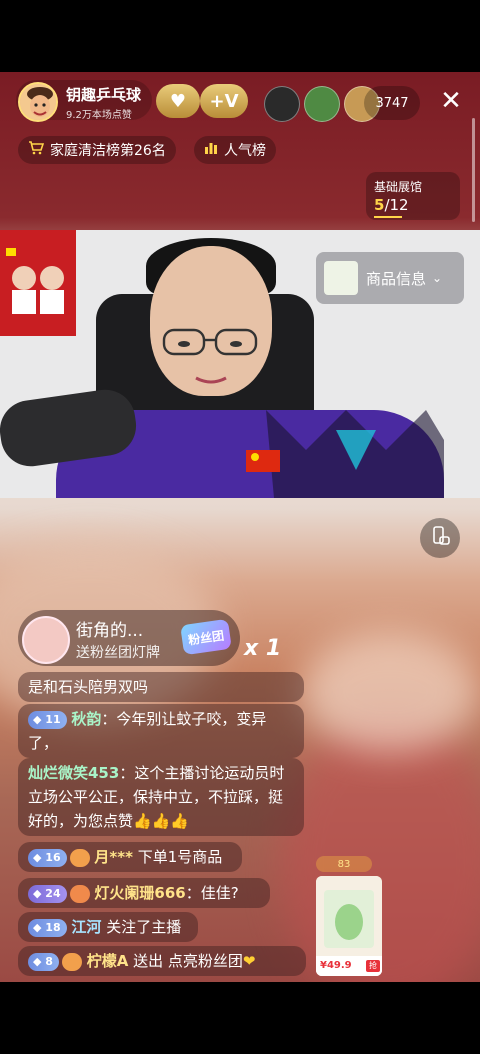 Image resolution: width=480 pixels, height=1054 pixels. I want to click on host-avatar, so click(38, 102).